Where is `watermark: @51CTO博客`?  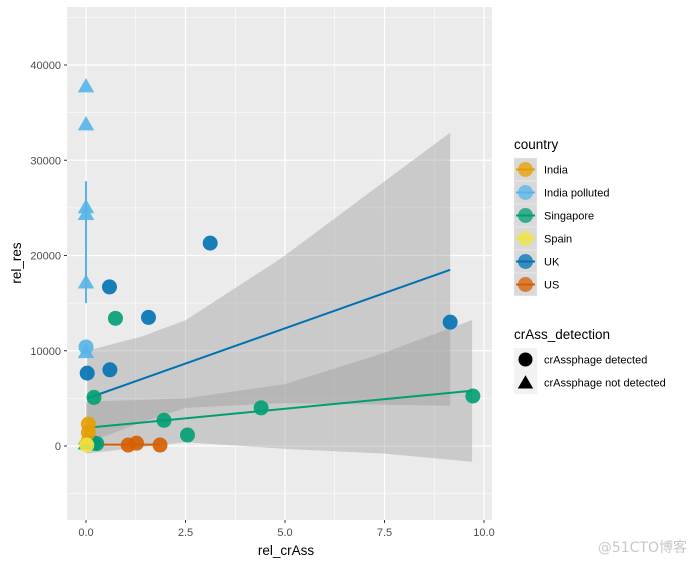
watermark: @51CTO博客 is located at coordinates (642, 548).